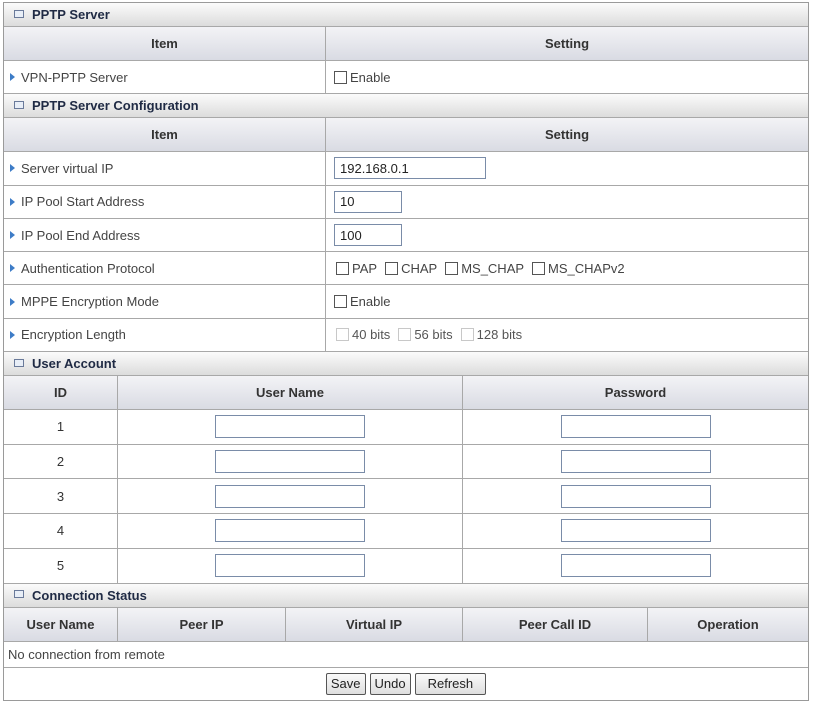 Image resolution: width=813 pixels, height=728 pixels. What do you see at coordinates (374, 624) in the screenshot?
I see `column-header-virtual-ip: Virtual IP` at bounding box center [374, 624].